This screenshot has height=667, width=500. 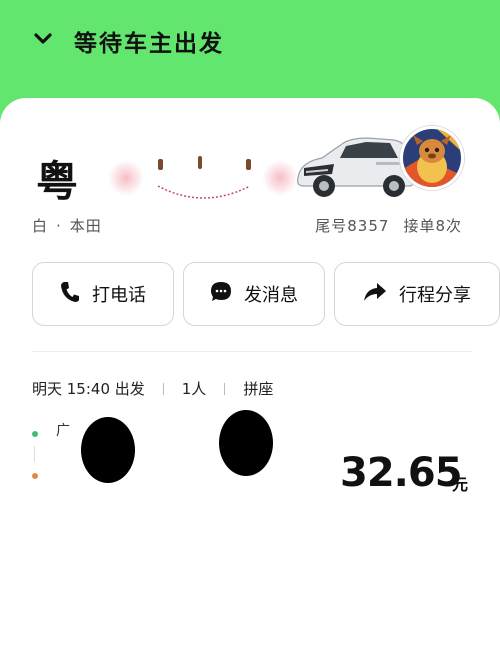 What do you see at coordinates (271, 295) in the screenshot?
I see `message-label: 发消息` at bounding box center [271, 295].